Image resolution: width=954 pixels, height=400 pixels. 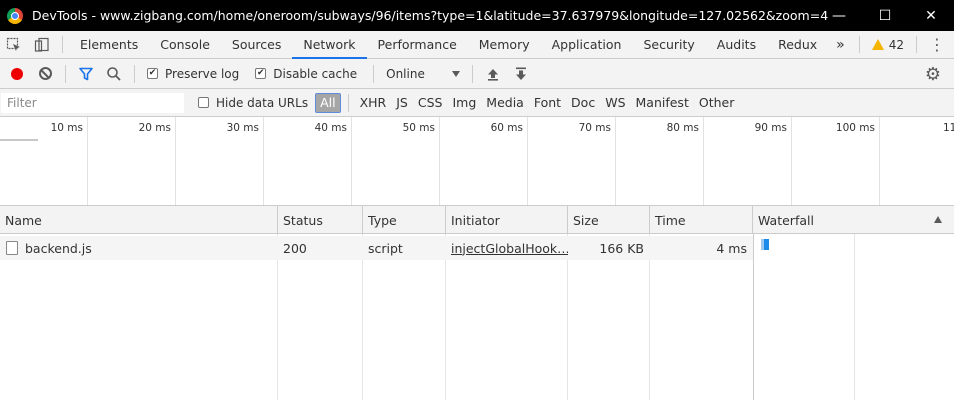 What do you see at coordinates (262, 102) in the screenshot?
I see `hide-data-urls-label: Hide data URLs` at bounding box center [262, 102].